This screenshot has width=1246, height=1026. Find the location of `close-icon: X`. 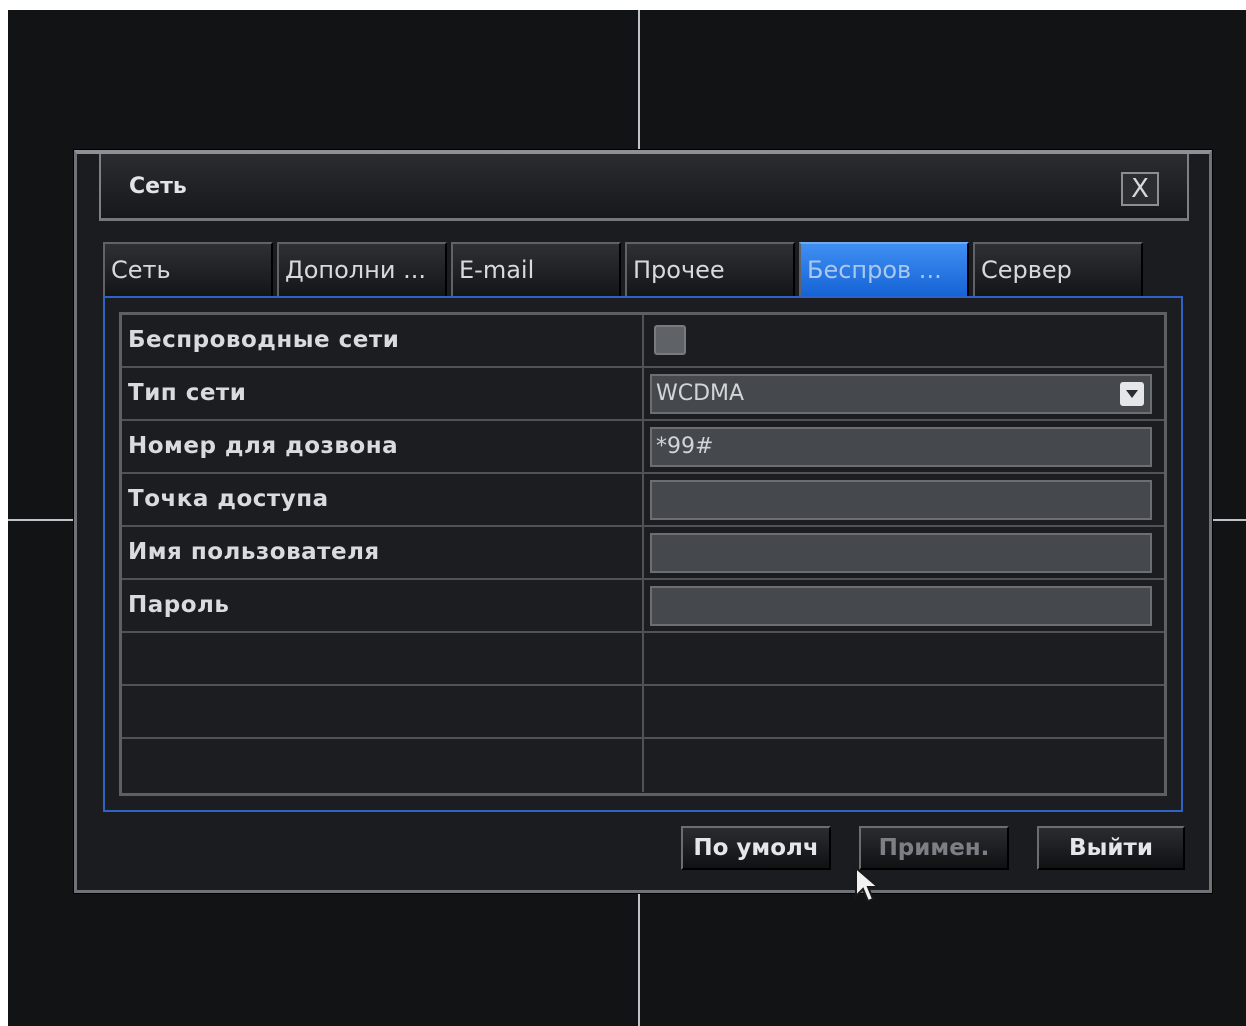

close-icon: X is located at coordinates (1140, 189).